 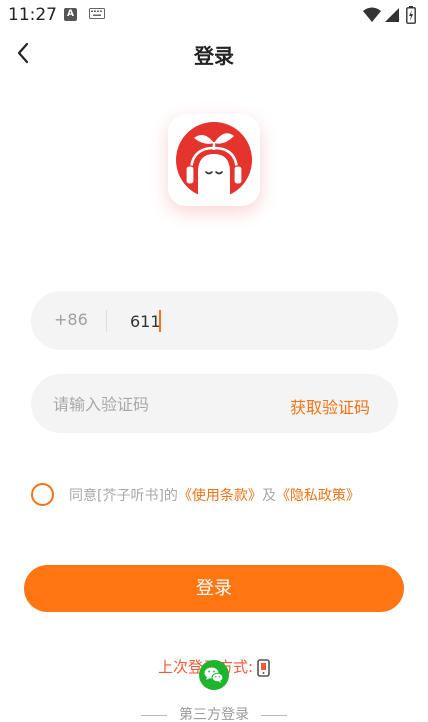 I want to click on wechat-login-button, so click(x=214, y=675).